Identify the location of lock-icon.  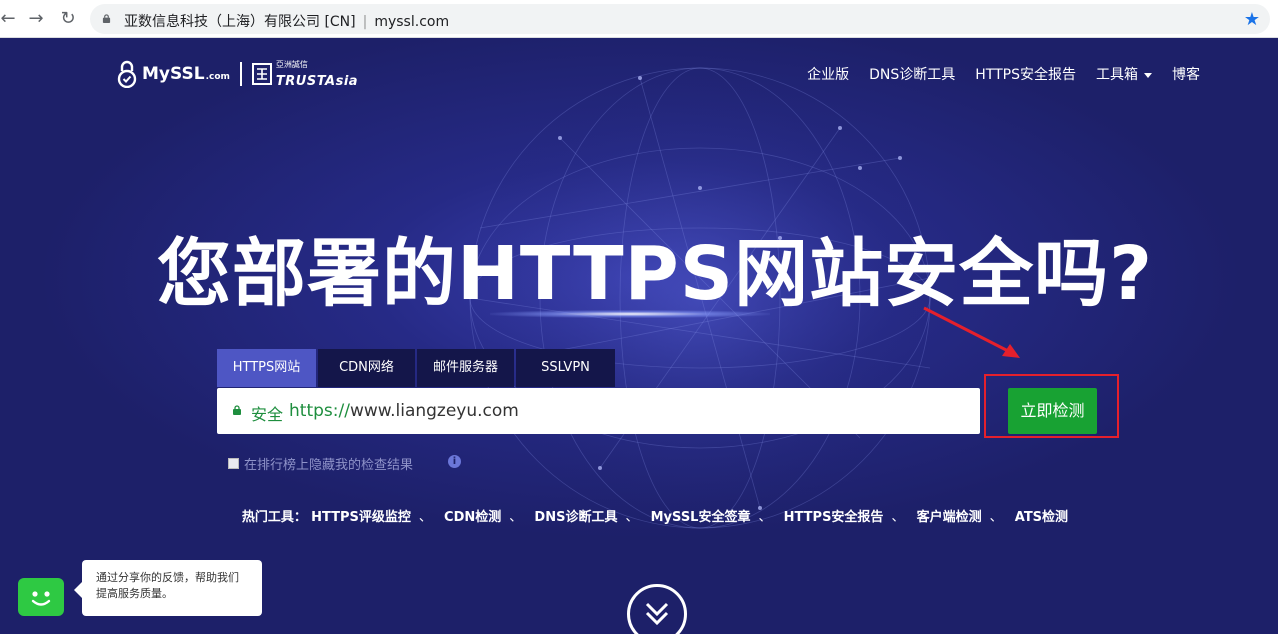
(106, 18).